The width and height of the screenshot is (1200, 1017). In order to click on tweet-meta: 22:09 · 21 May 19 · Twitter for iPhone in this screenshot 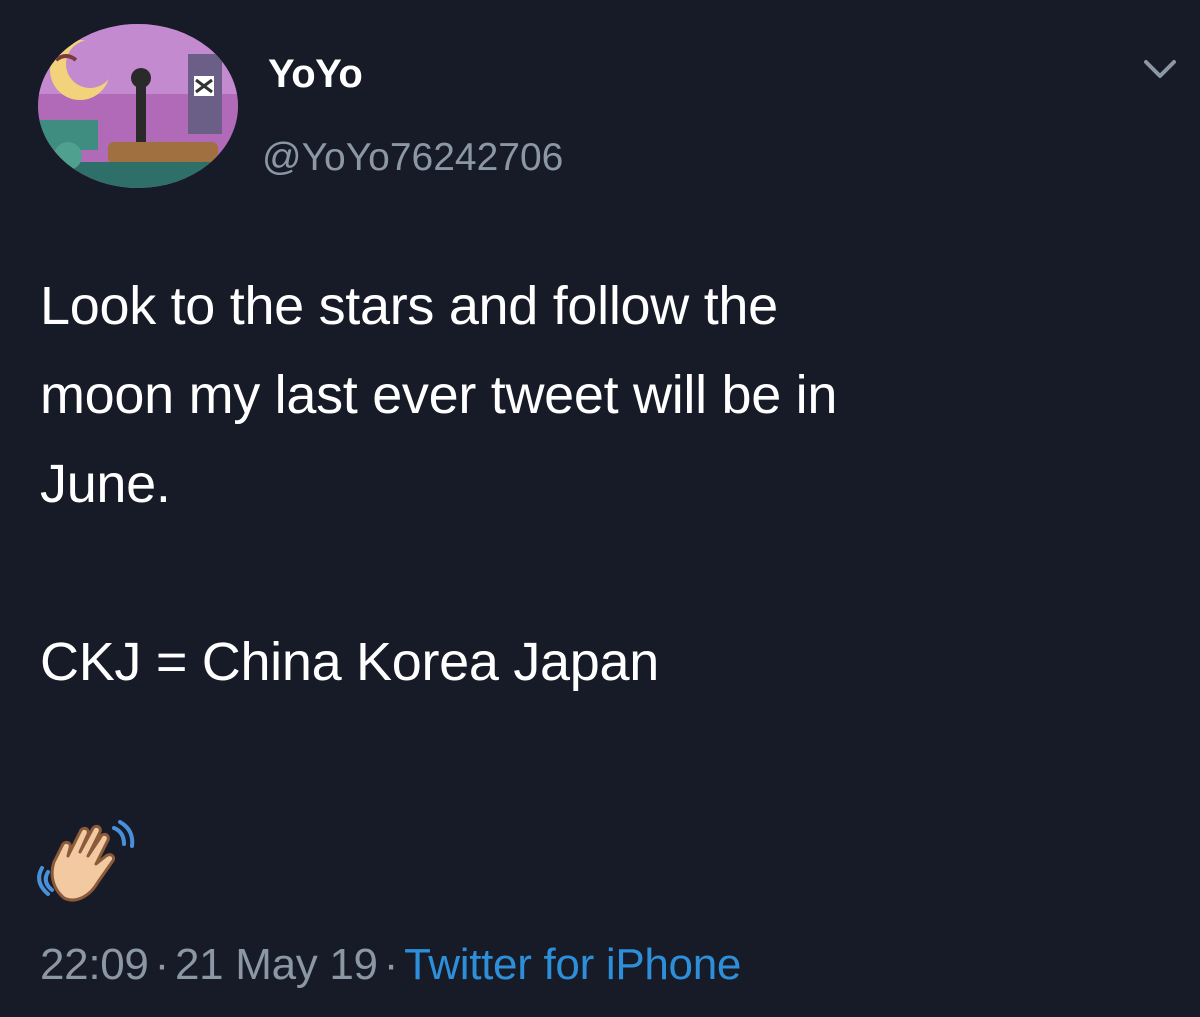, I will do `click(390, 965)`.